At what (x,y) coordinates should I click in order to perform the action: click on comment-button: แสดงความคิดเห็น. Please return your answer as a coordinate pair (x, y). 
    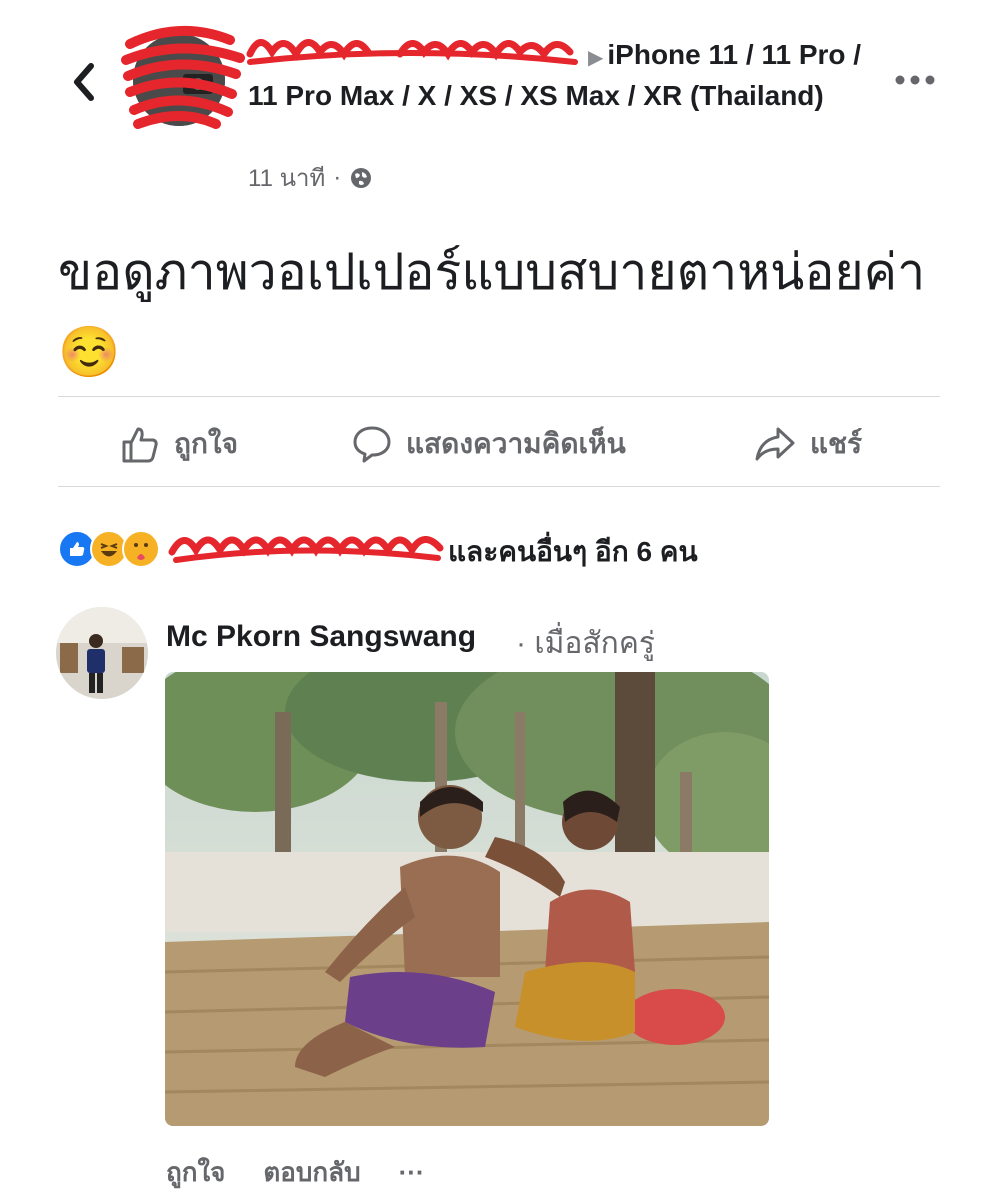
    Looking at the image, I should click on (489, 444).